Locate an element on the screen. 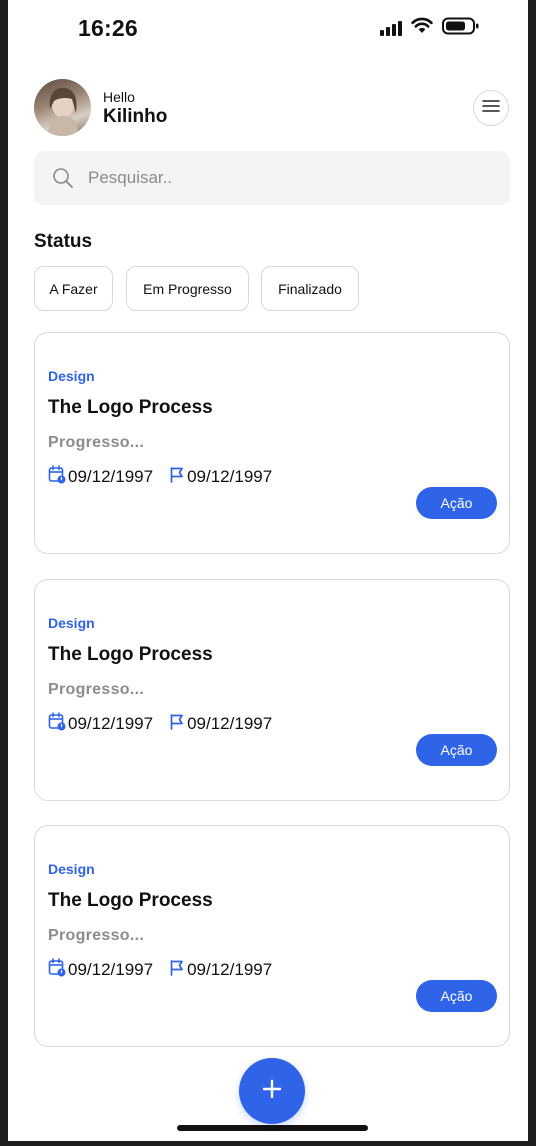 The height and width of the screenshot is (1146, 536). filter-chip-em-progresso: Em Progresso is located at coordinates (187, 288).